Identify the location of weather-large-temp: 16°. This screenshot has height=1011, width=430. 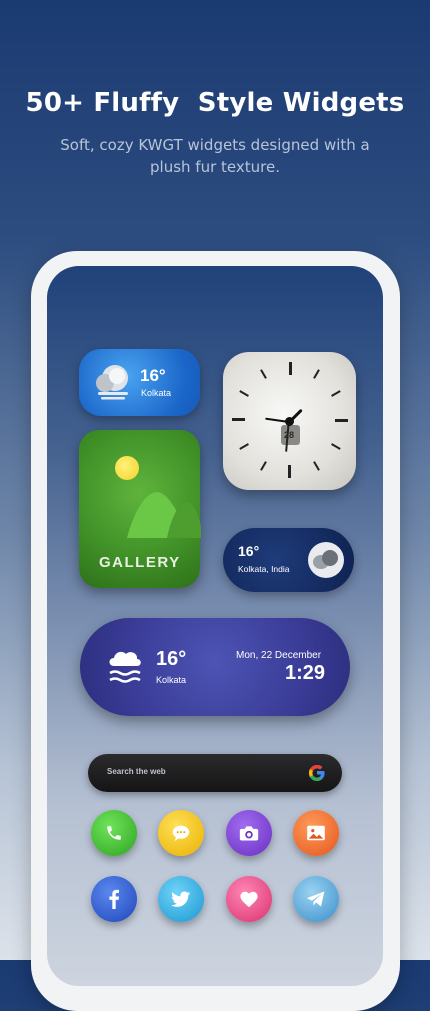
(171, 659).